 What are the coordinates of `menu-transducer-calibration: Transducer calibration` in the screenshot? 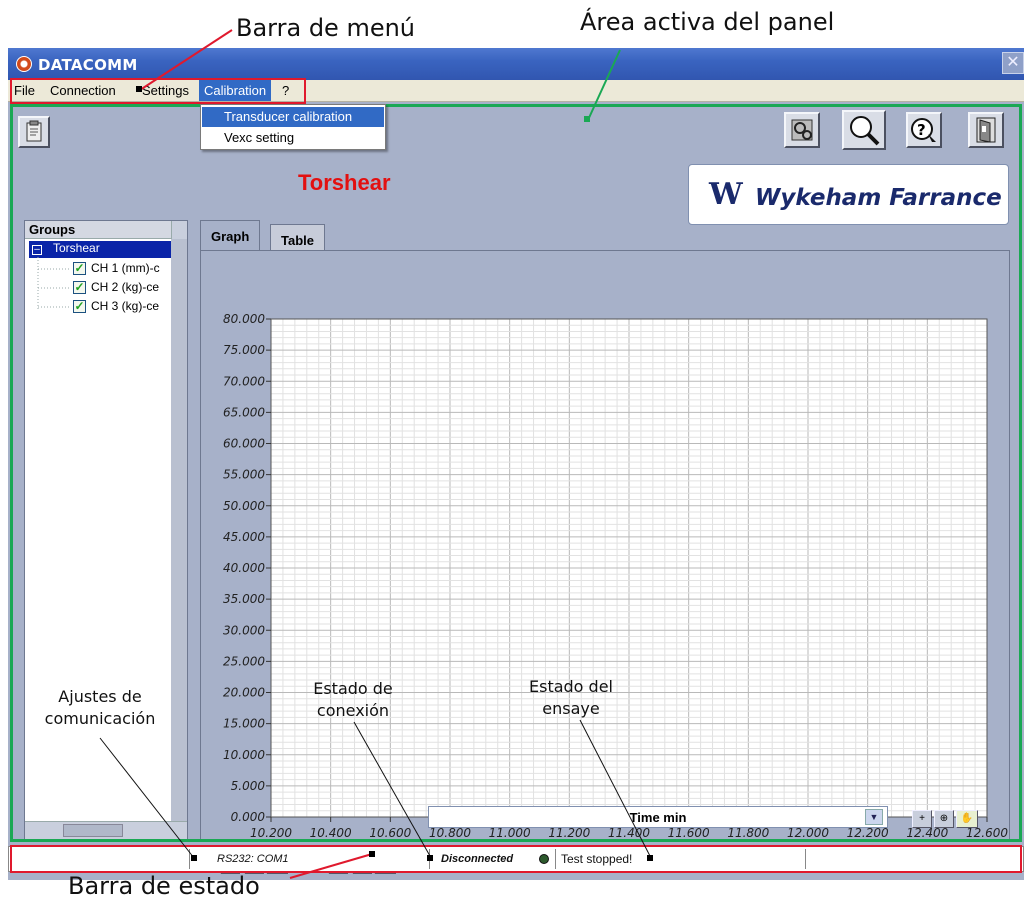 It's located at (293, 117).